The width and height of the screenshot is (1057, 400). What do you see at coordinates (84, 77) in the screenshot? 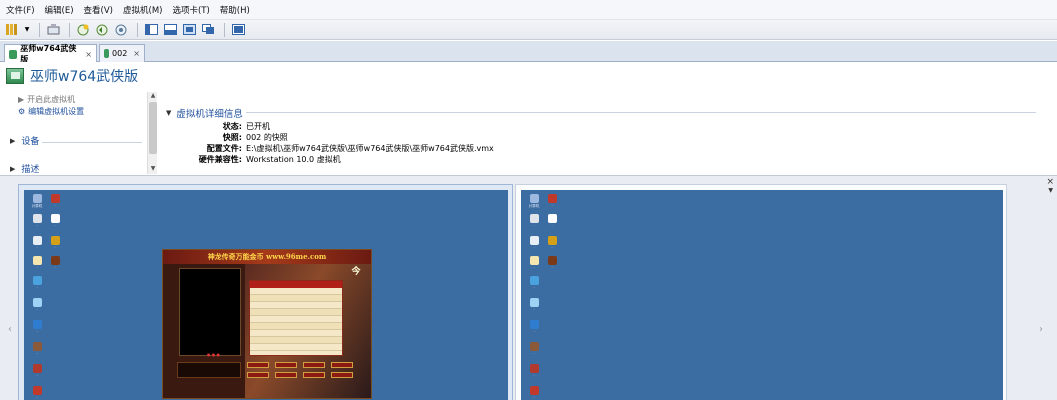
I see `vm-title: 巫师w764武侠版` at bounding box center [84, 77].